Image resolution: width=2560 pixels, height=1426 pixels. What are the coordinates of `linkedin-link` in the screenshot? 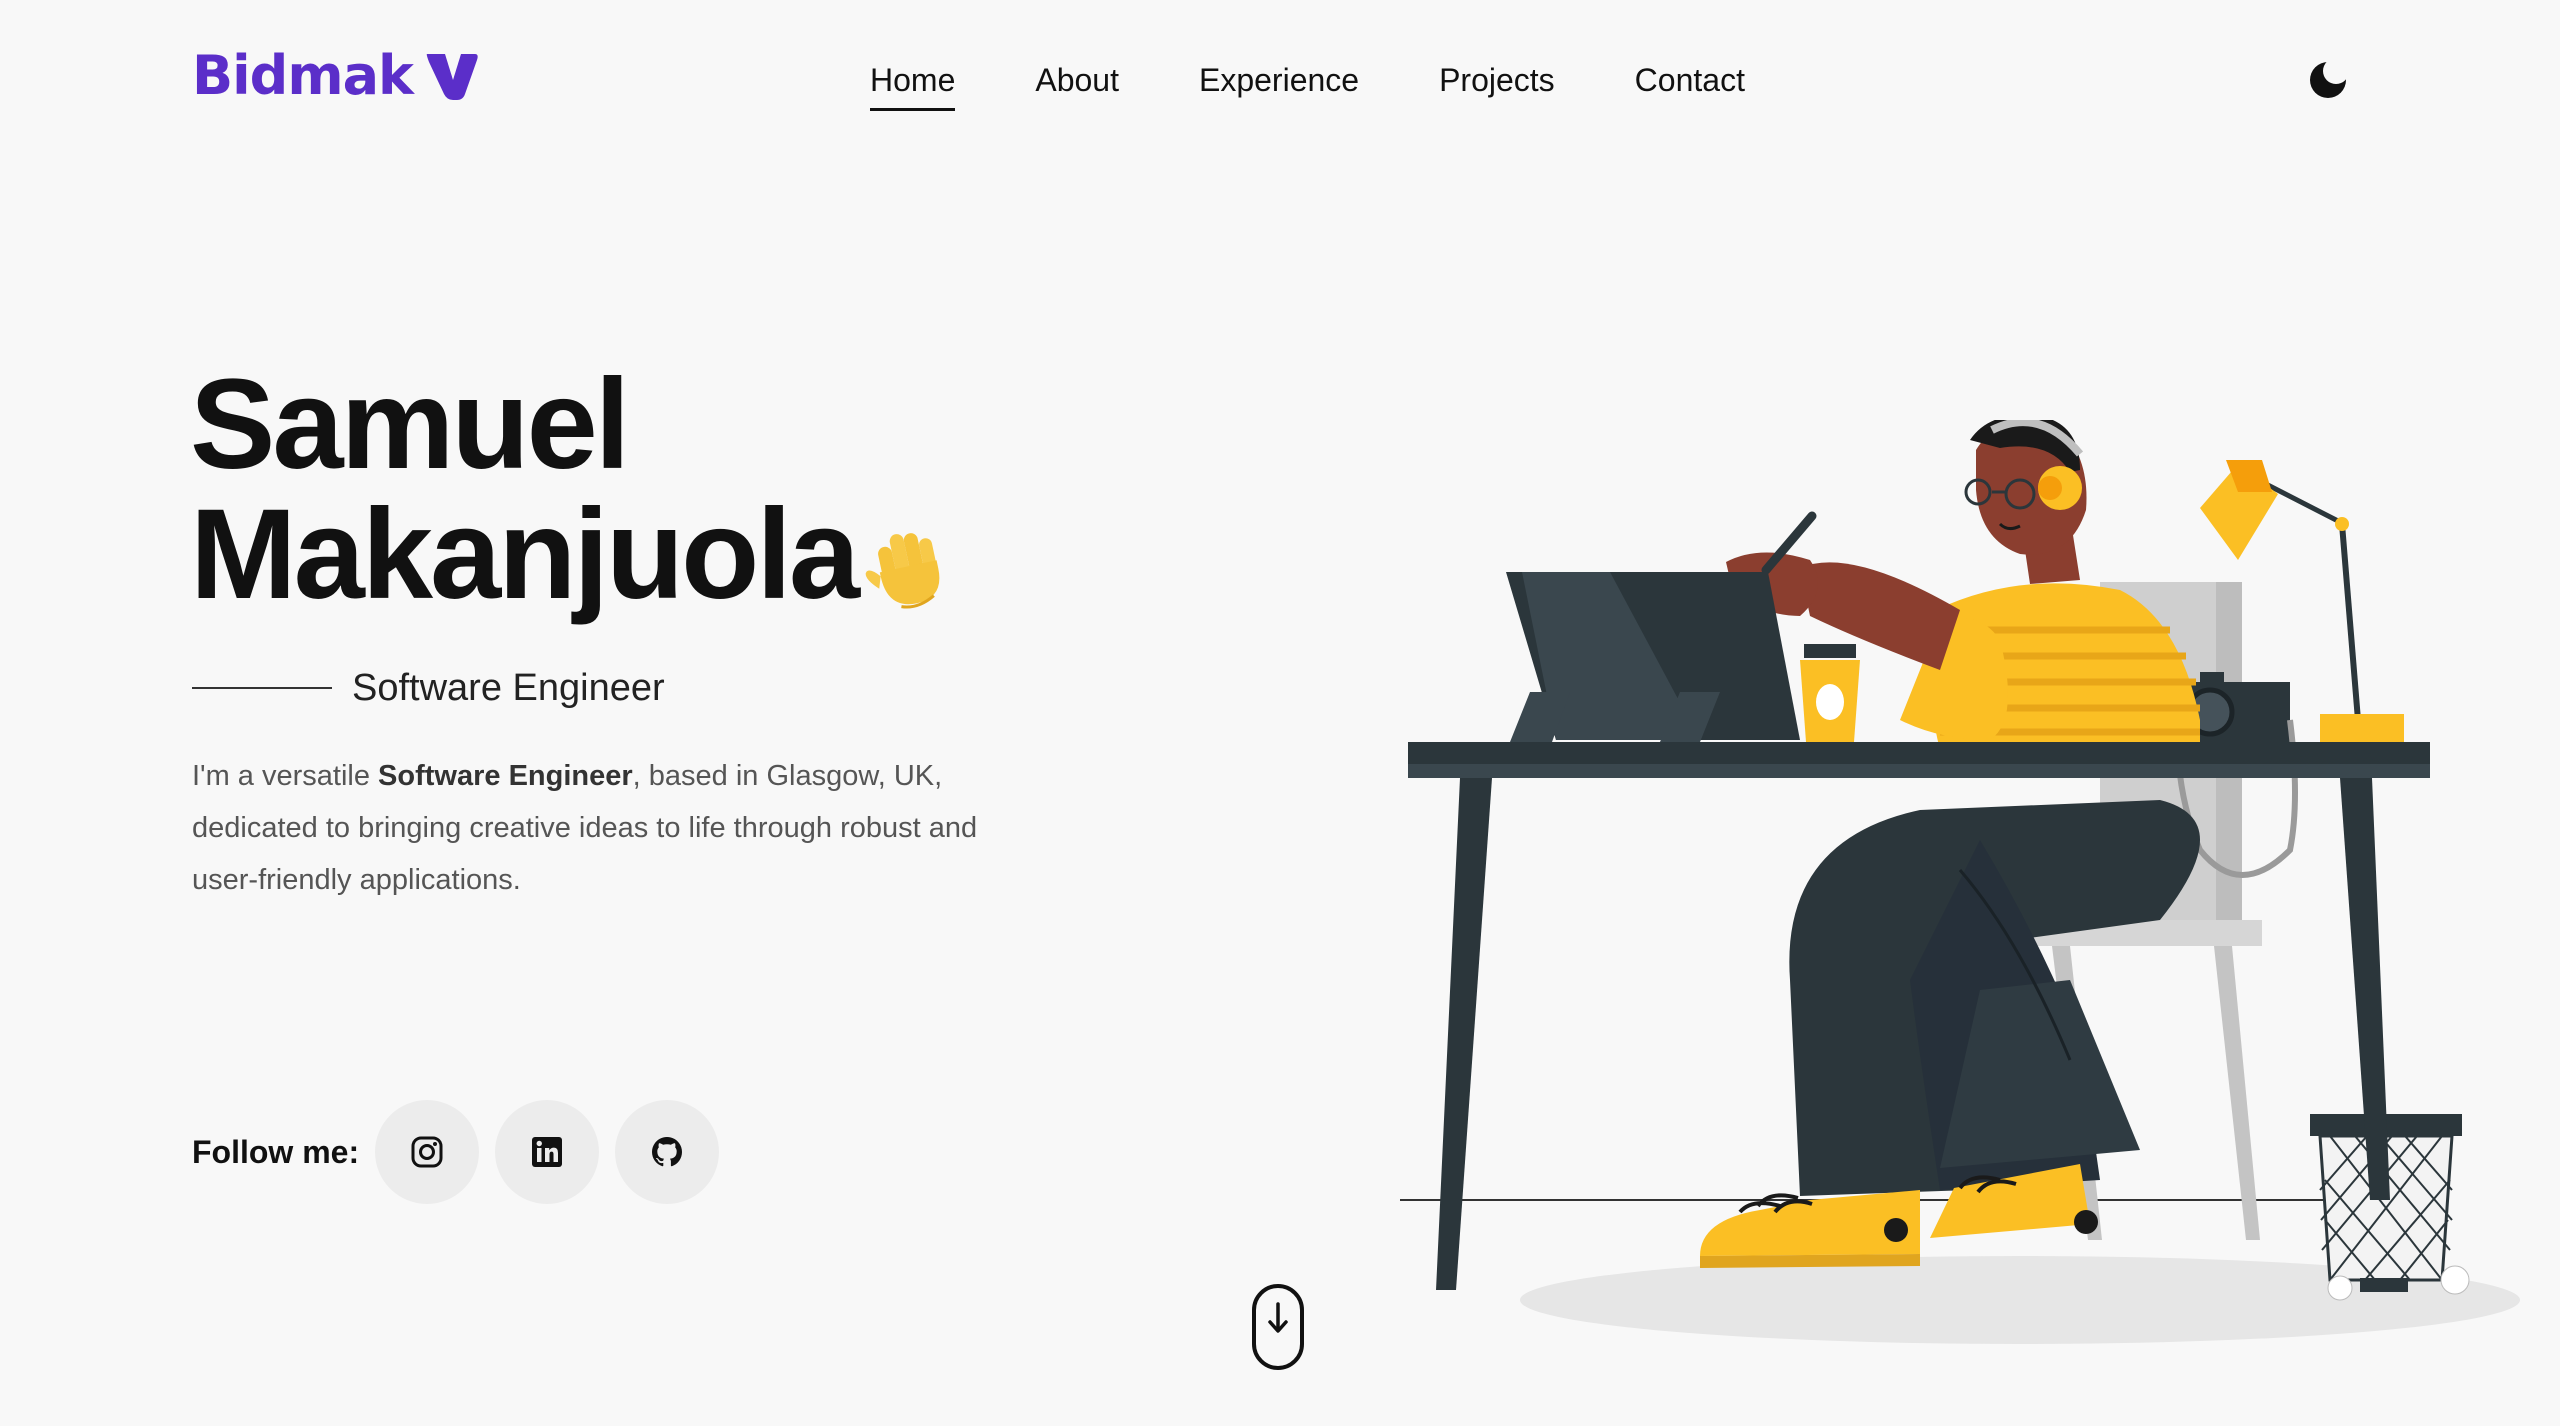 It's located at (547, 1152).